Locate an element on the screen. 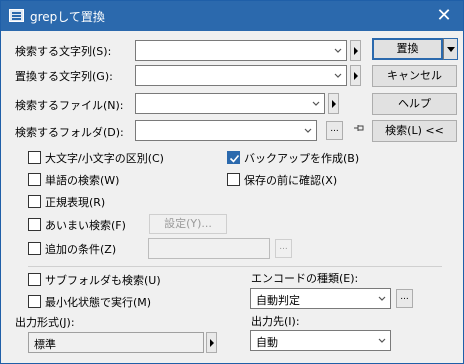 The height and width of the screenshot is (364, 464). search-file-combo is located at coordinates (230, 103).